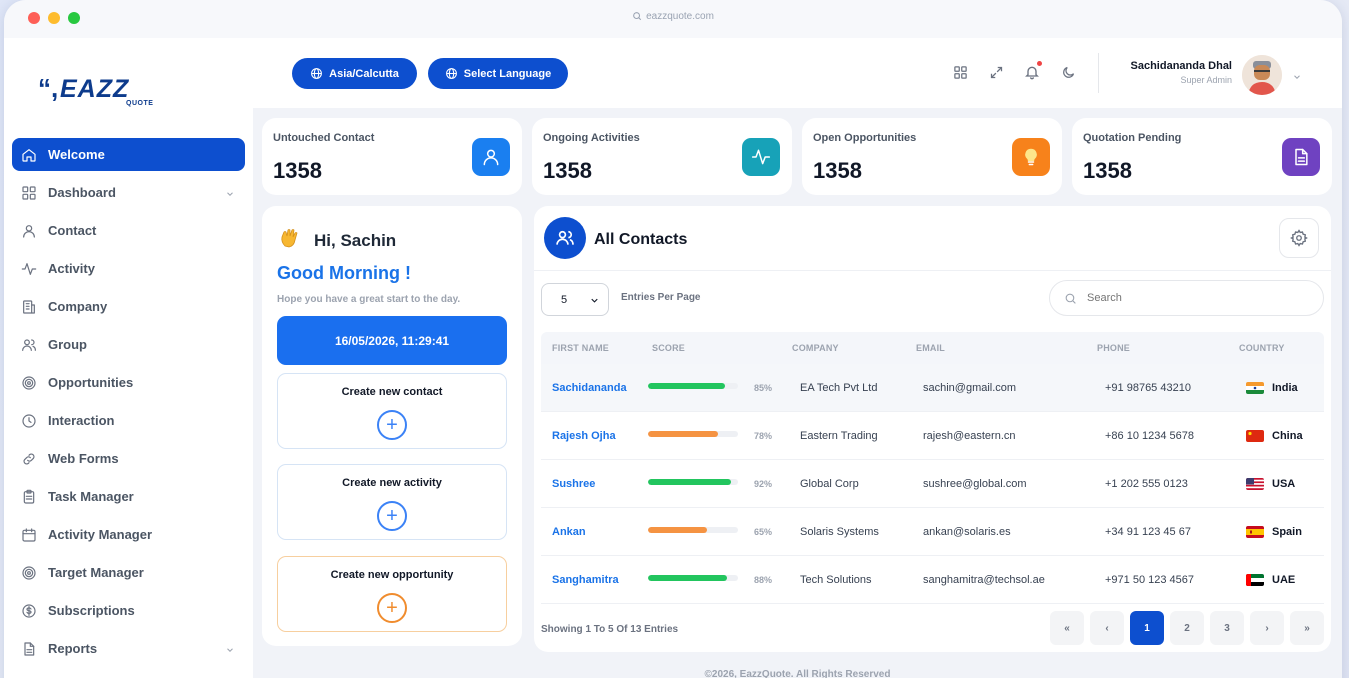 Image resolution: width=1349 pixels, height=678 pixels. What do you see at coordinates (1262, 75) in the screenshot?
I see `avatar` at bounding box center [1262, 75].